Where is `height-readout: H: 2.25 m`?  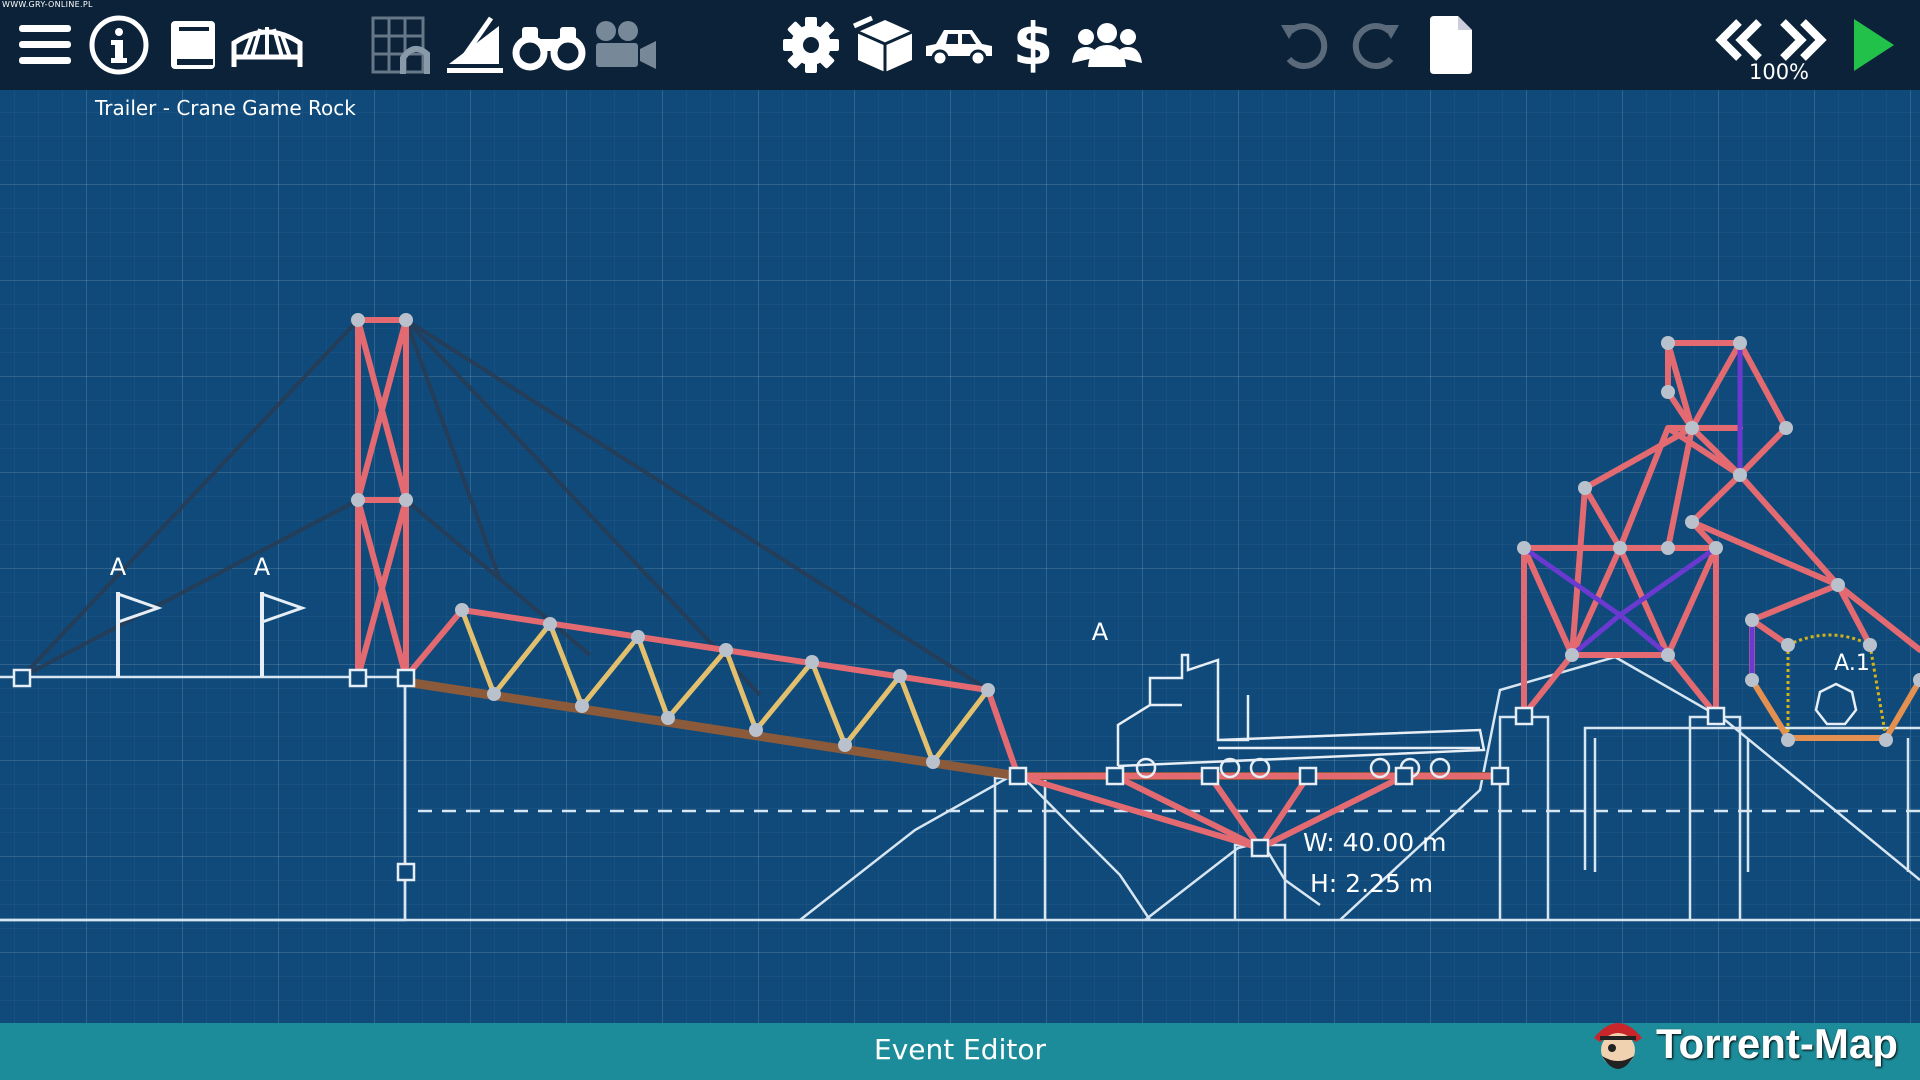 height-readout: H: 2.25 m is located at coordinates (1371, 883).